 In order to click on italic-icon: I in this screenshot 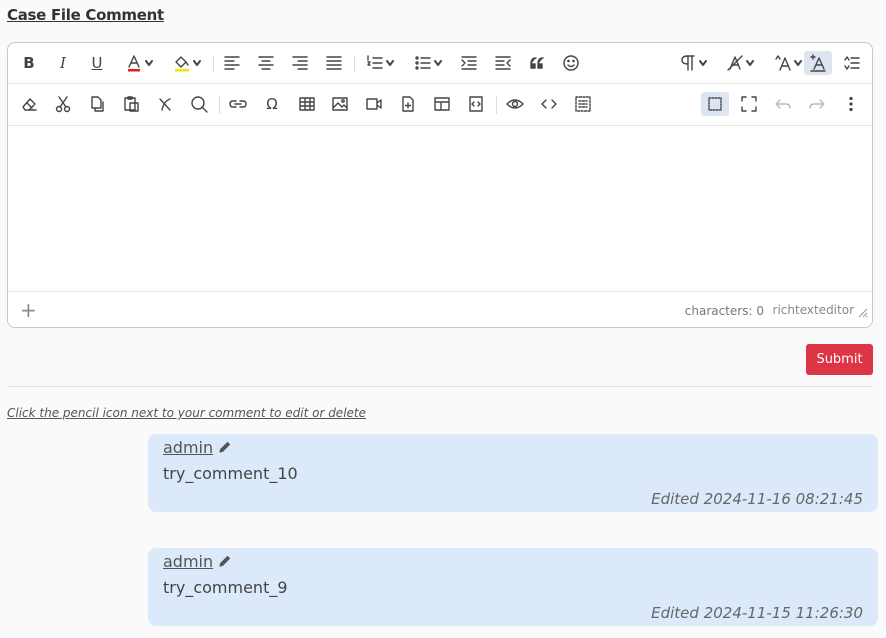, I will do `click(63, 63)`.